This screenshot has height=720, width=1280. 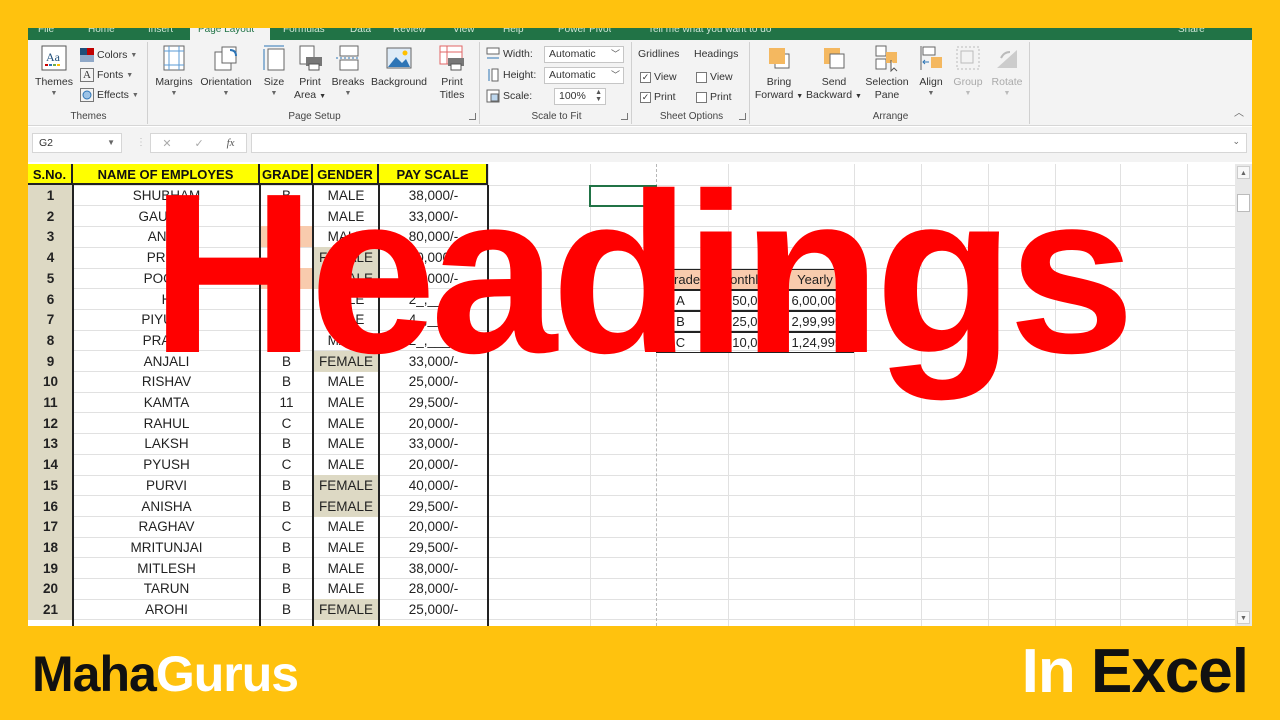 What do you see at coordinates (166, 319) in the screenshot?
I see `cell-name: PIYUSH` at bounding box center [166, 319].